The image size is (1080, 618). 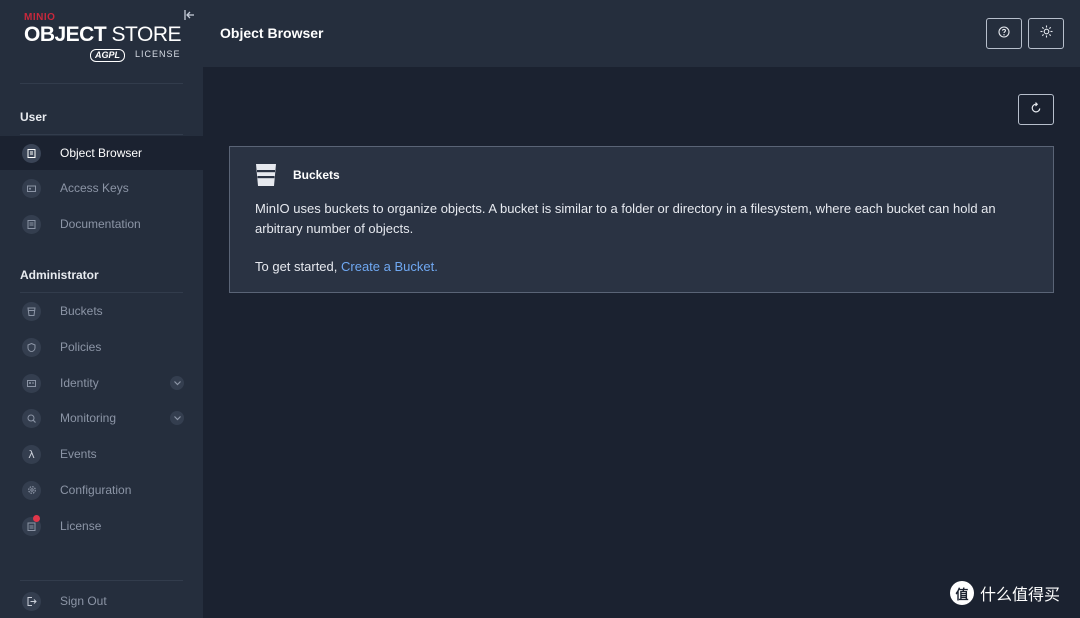 I want to click on sidebar-item-label: Access Keys, so click(x=94, y=188).